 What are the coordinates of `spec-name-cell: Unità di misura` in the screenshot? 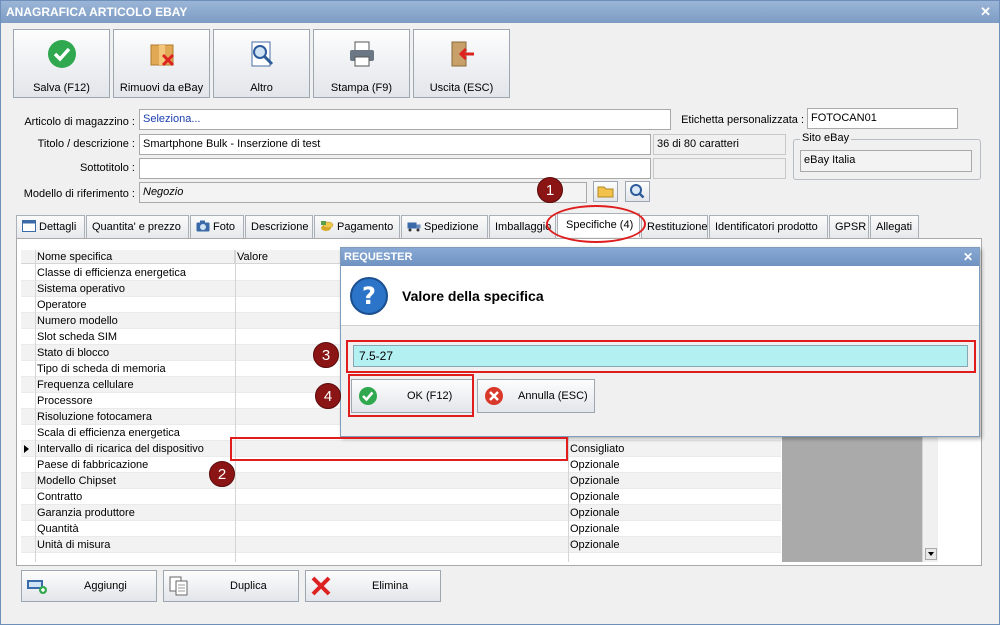 It's located at (74, 545).